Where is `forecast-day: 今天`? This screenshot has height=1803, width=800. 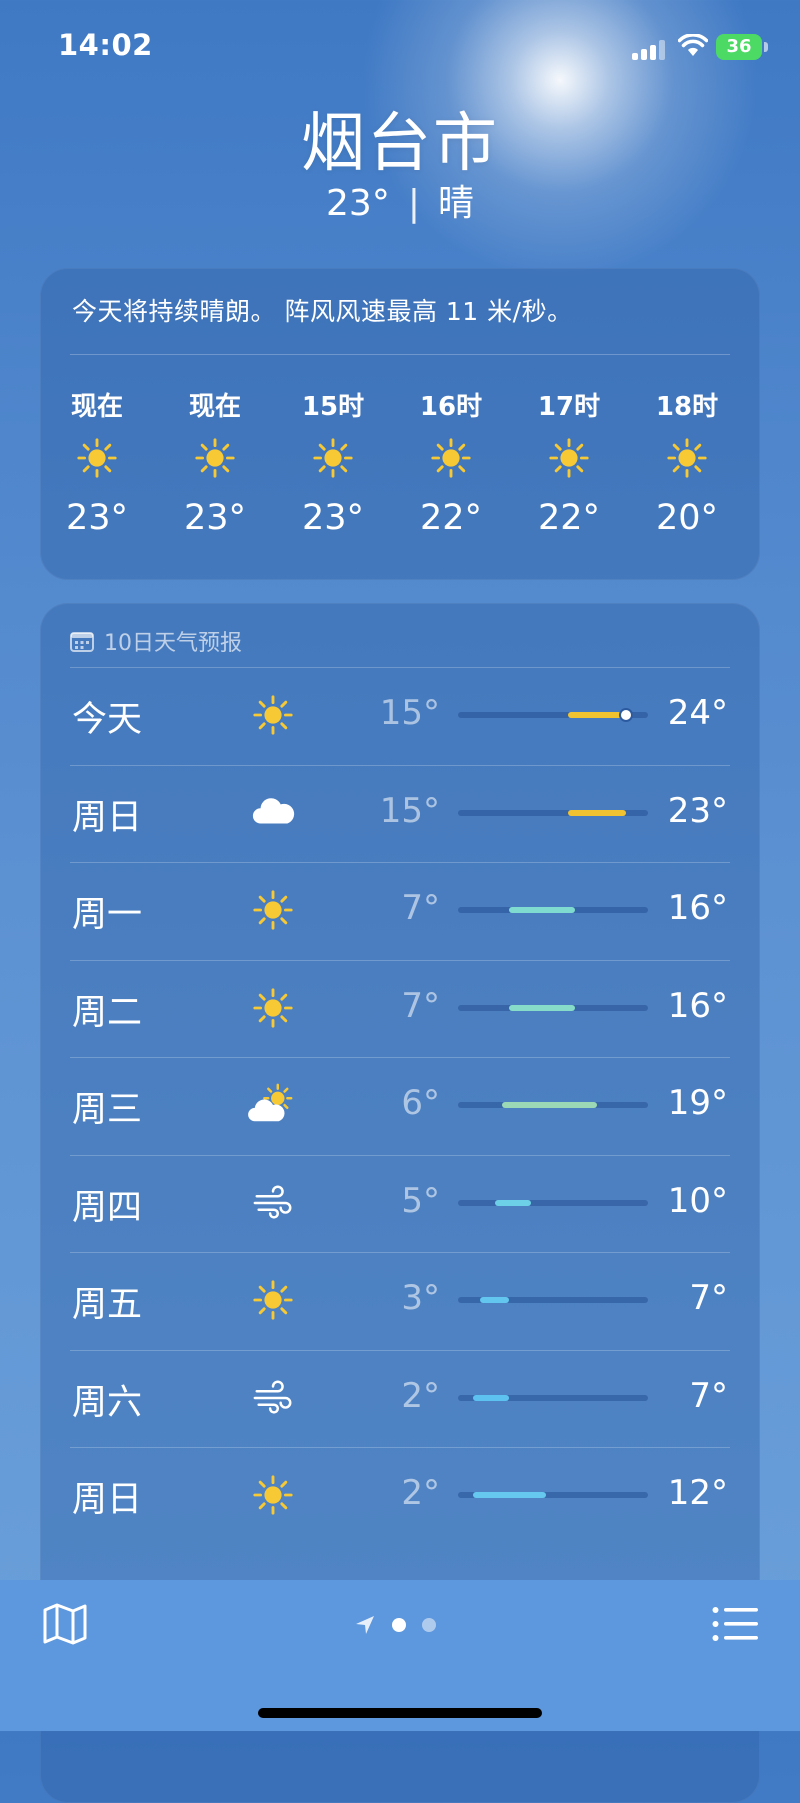 forecast-day: 今天 is located at coordinates (107, 720).